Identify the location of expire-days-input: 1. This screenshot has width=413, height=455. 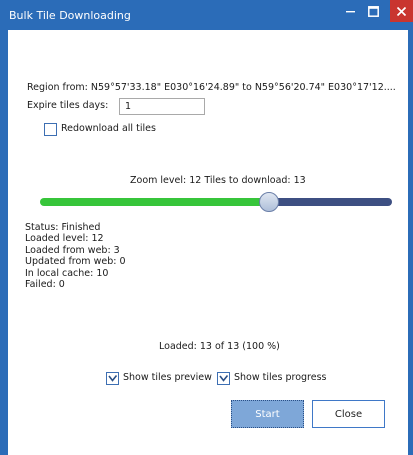
(162, 106).